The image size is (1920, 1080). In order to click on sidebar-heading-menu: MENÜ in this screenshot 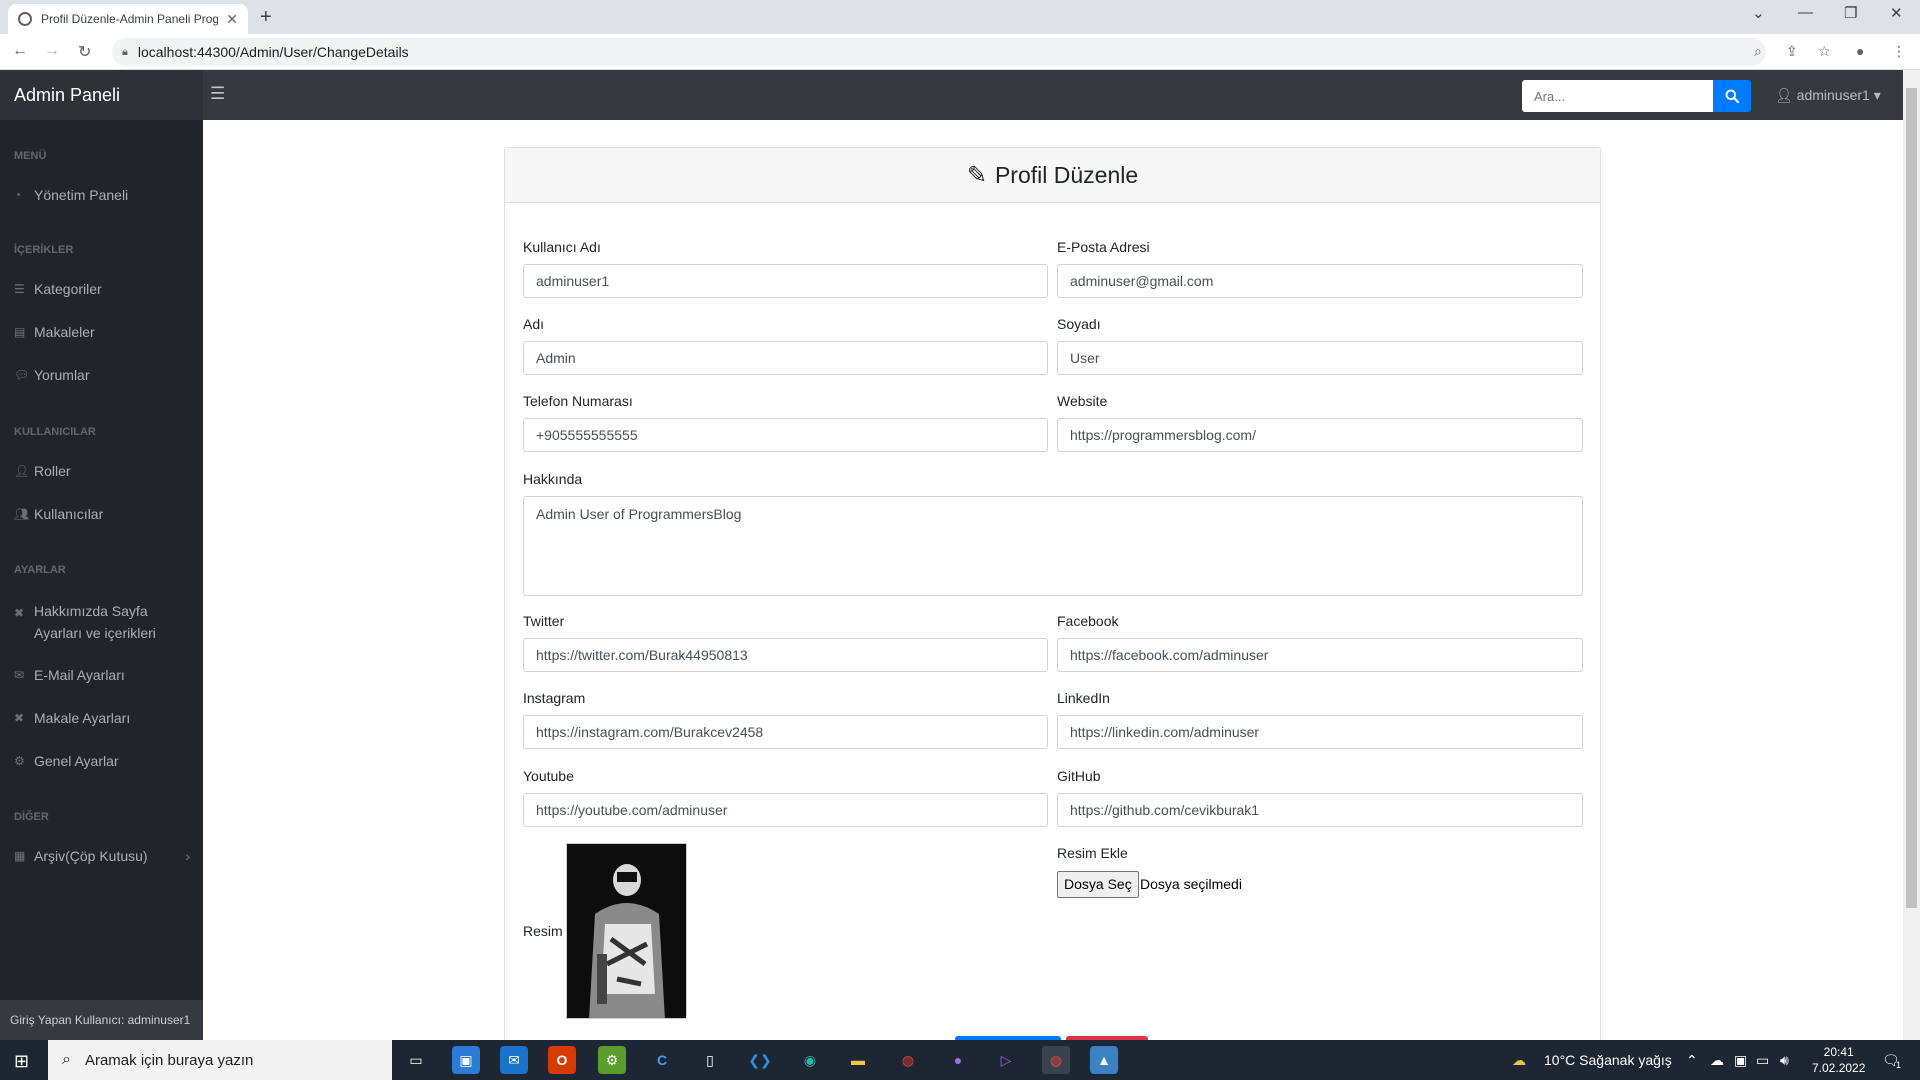, I will do `click(30, 156)`.